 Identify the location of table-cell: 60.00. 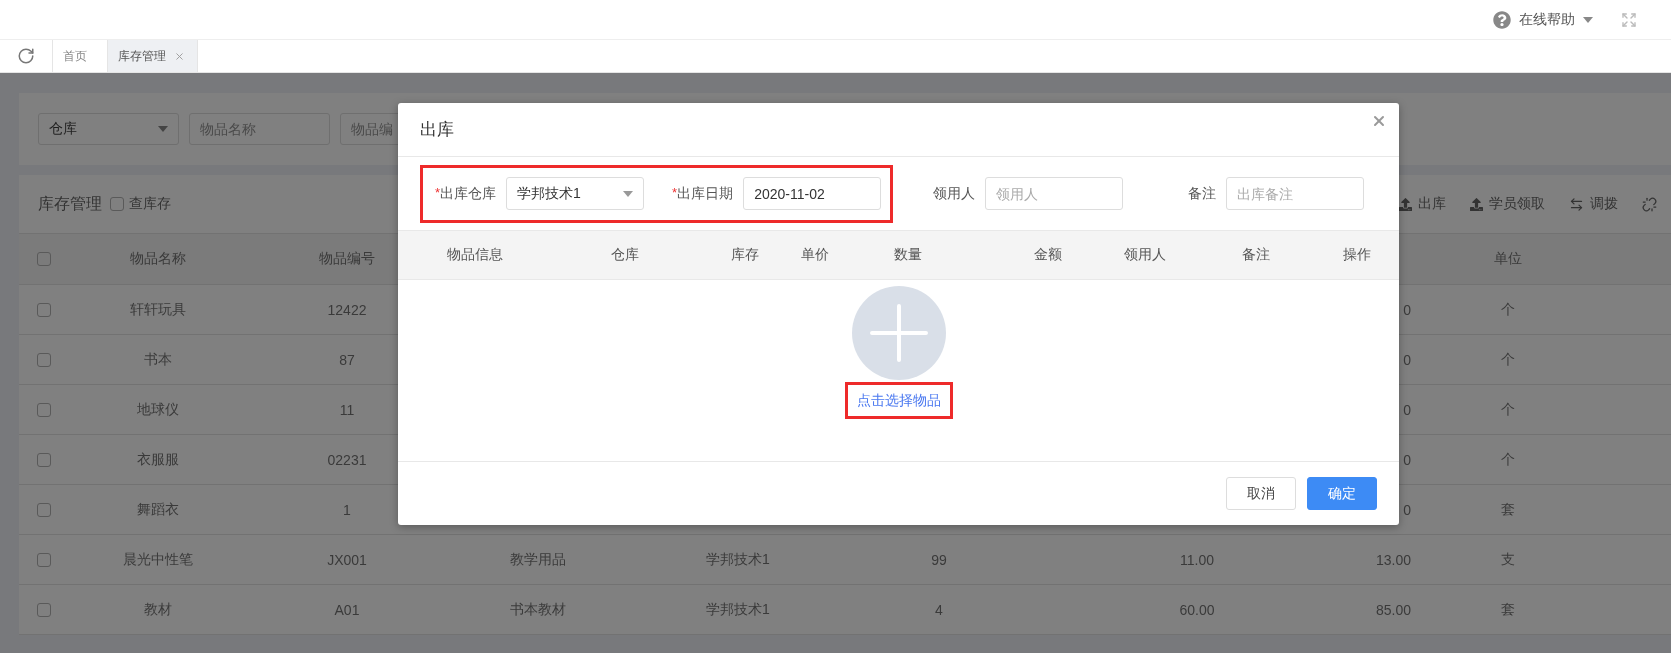
(1197, 609).